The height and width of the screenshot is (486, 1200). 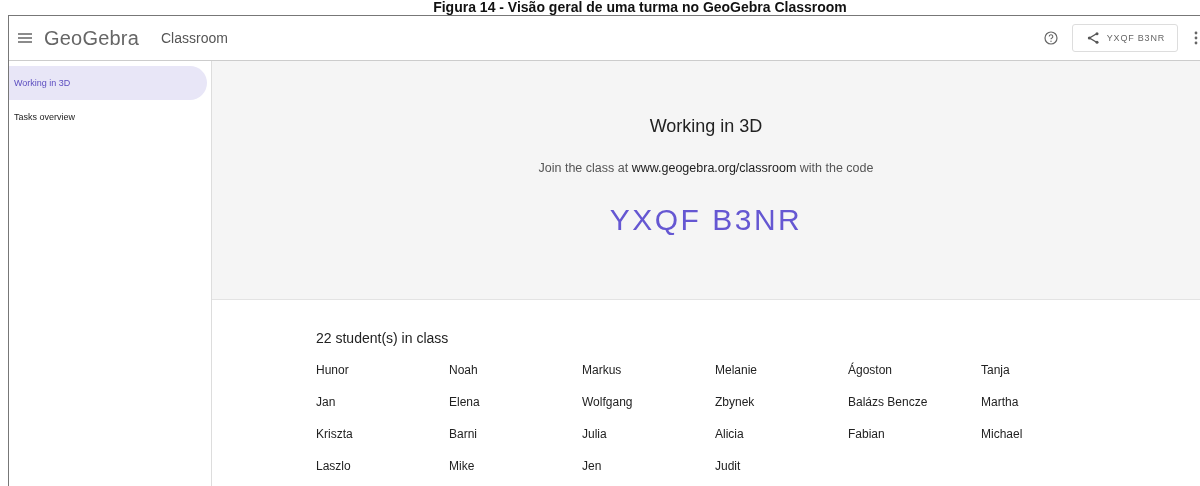 I want to click on join-instructions: Join the class at www.geogebra.org/classroom with the code, so click(x=706, y=168).